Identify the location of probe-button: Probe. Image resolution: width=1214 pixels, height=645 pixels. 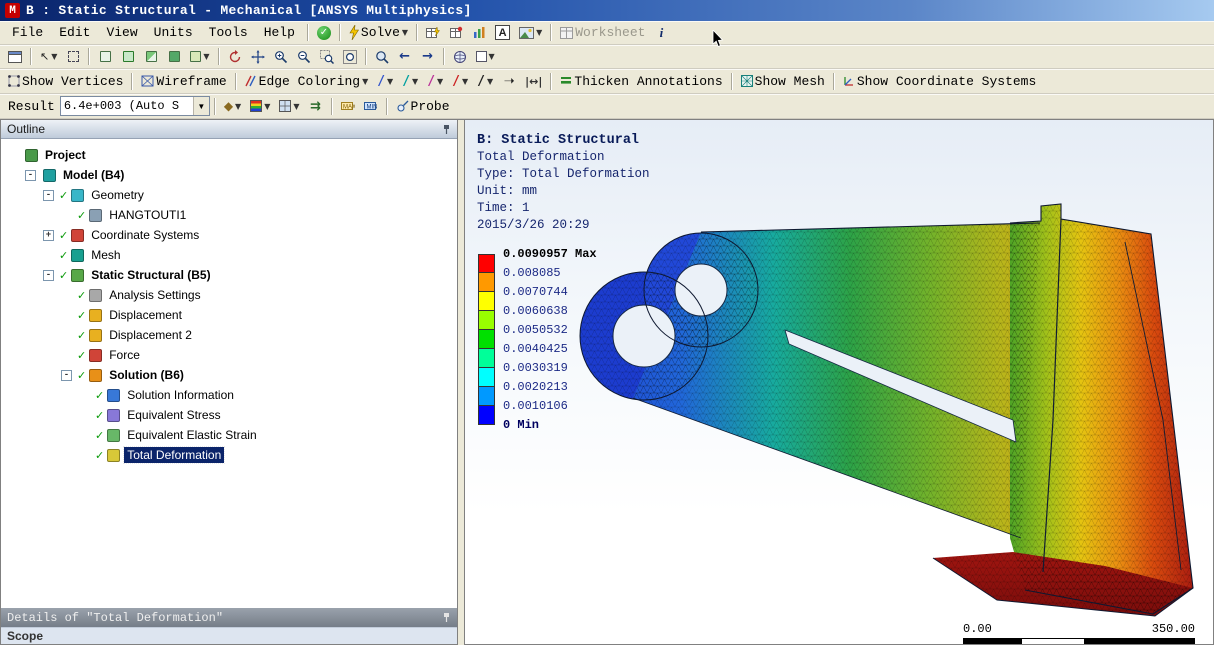
(423, 106).